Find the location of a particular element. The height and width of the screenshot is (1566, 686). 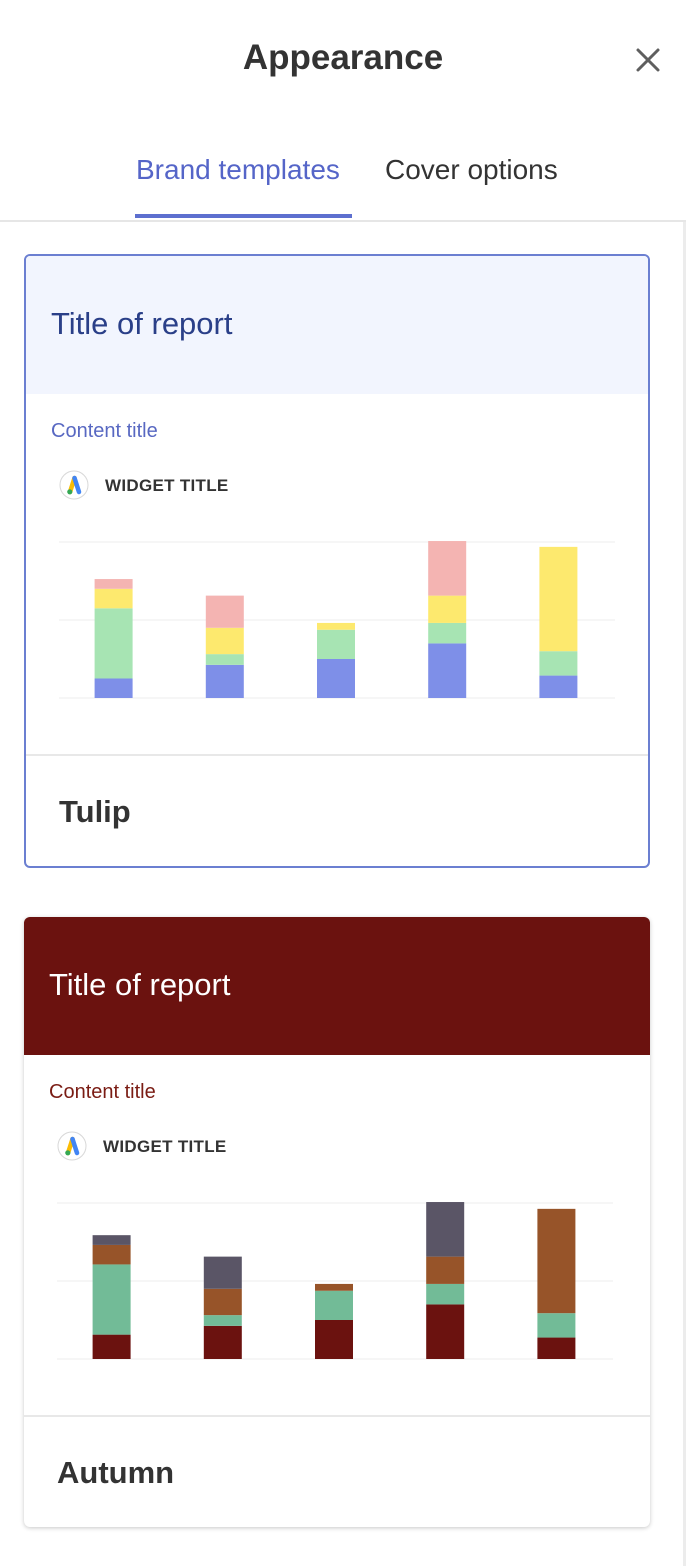

template-name: Tulip is located at coordinates (95, 811).